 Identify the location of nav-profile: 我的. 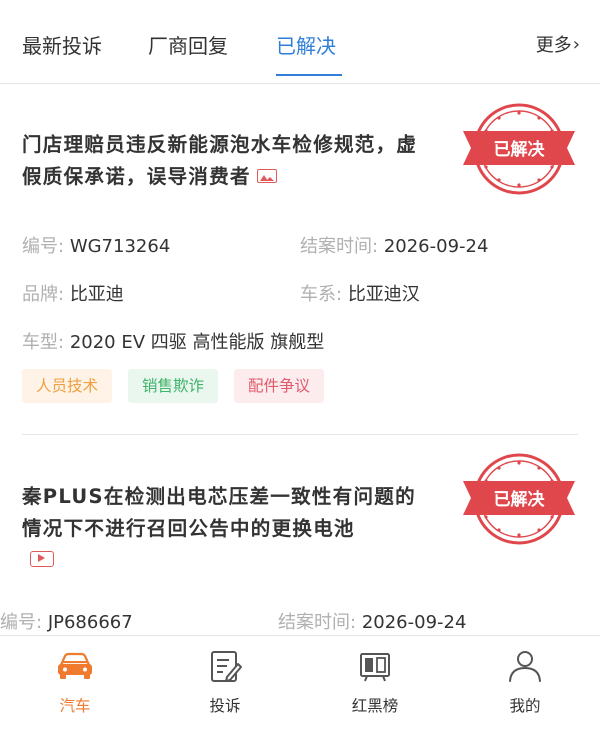
(525, 685).